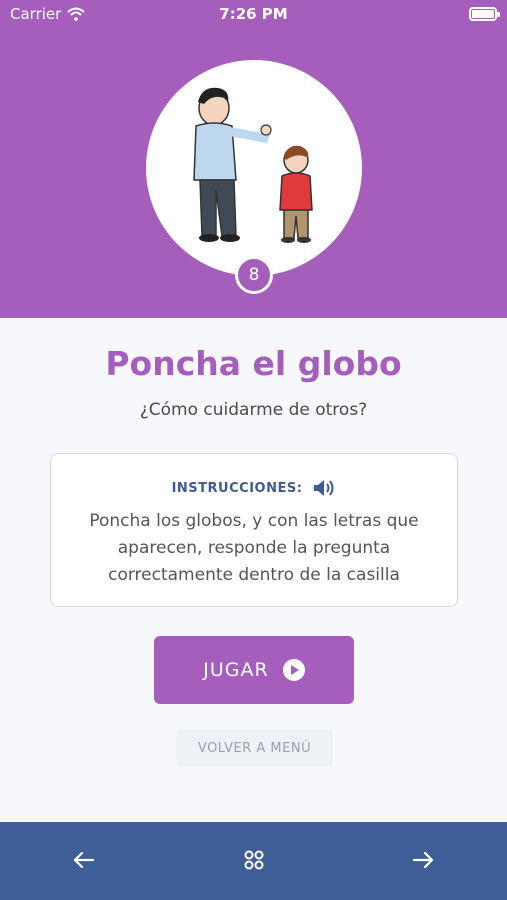  I want to click on grid-icon, so click(254, 860).